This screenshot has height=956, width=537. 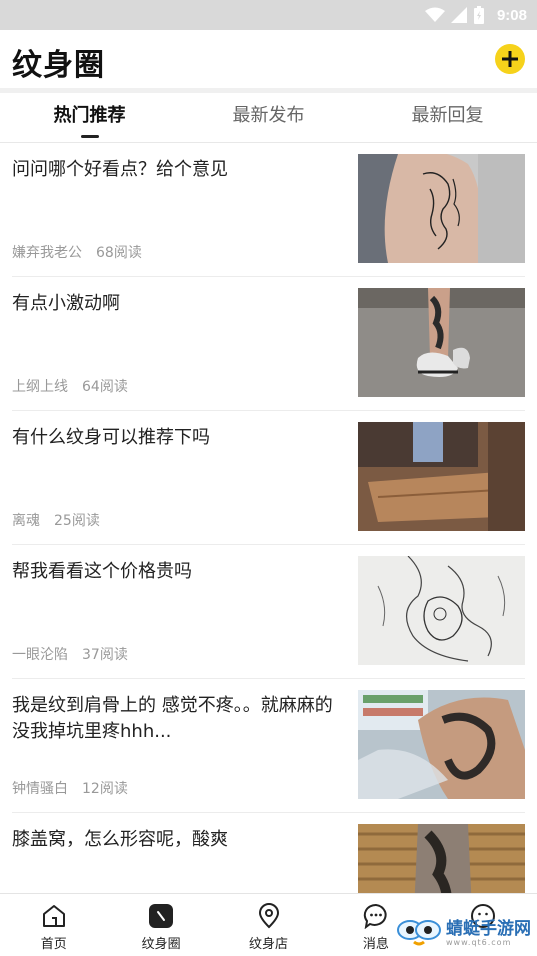 I want to click on status-bar: 9:08, so click(x=268, y=15).